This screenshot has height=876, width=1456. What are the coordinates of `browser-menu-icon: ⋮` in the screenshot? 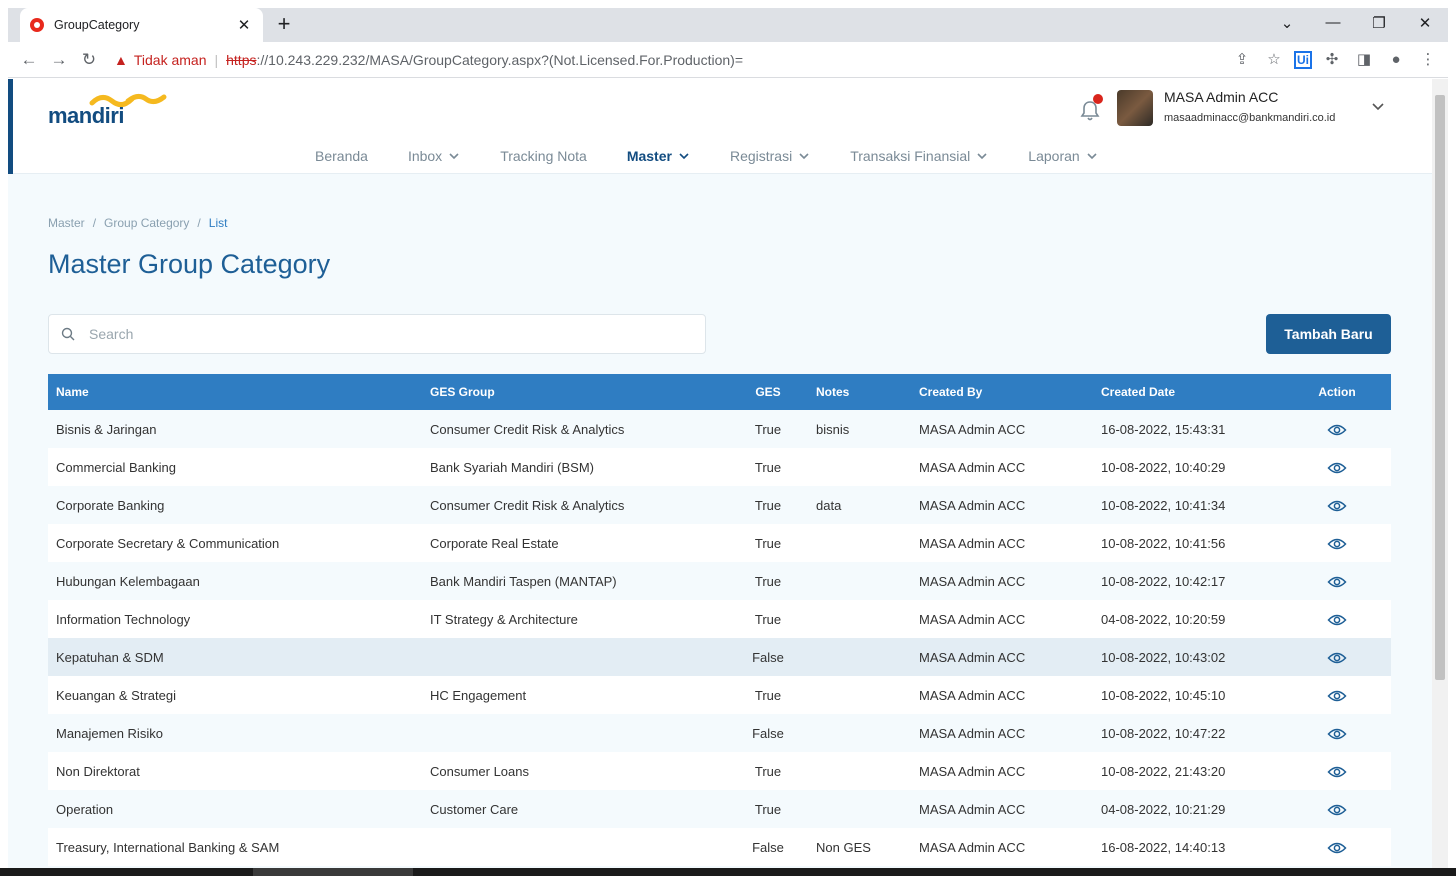 It's located at (1428, 60).